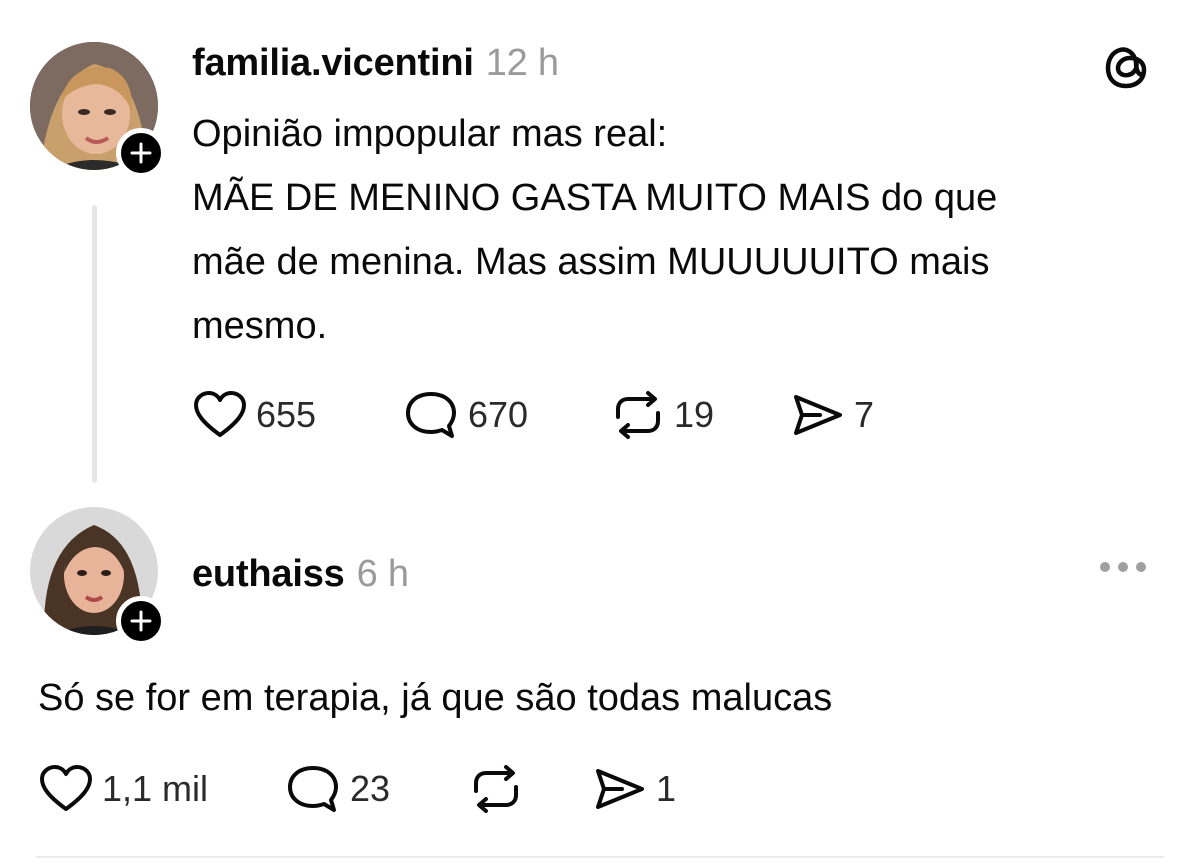 The image size is (1200, 868). Describe the element at coordinates (591, 262) in the screenshot. I see `post-text-line: mãe de menina. Mas assim MUUUUUITO mais` at that location.